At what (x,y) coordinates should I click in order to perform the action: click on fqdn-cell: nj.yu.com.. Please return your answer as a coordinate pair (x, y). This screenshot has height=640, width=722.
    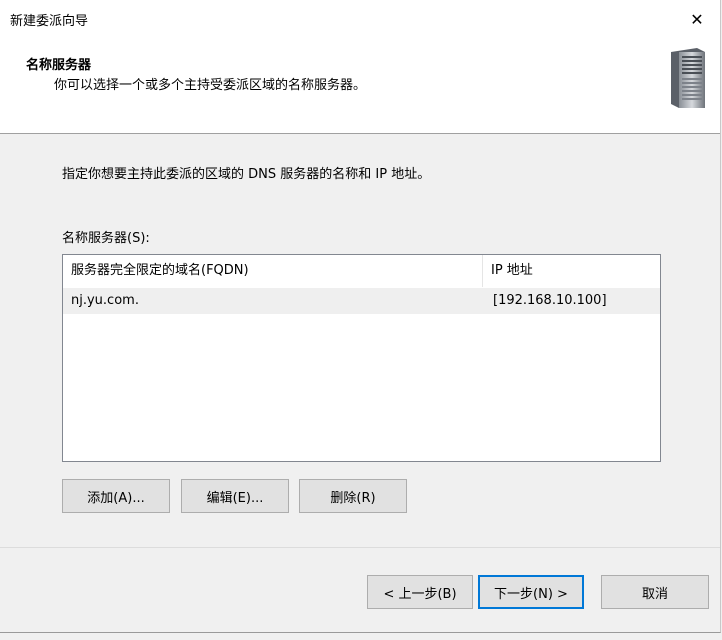
    Looking at the image, I should click on (105, 300).